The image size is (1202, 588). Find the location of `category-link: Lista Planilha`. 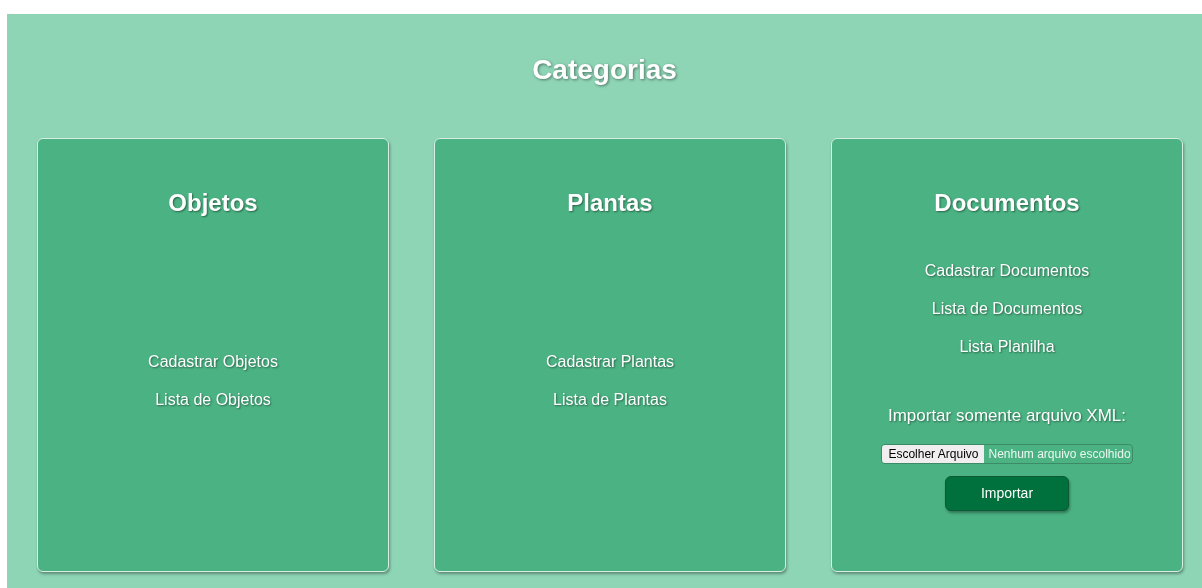

category-link: Lista Planilha is located at coordinates (1007, 346).